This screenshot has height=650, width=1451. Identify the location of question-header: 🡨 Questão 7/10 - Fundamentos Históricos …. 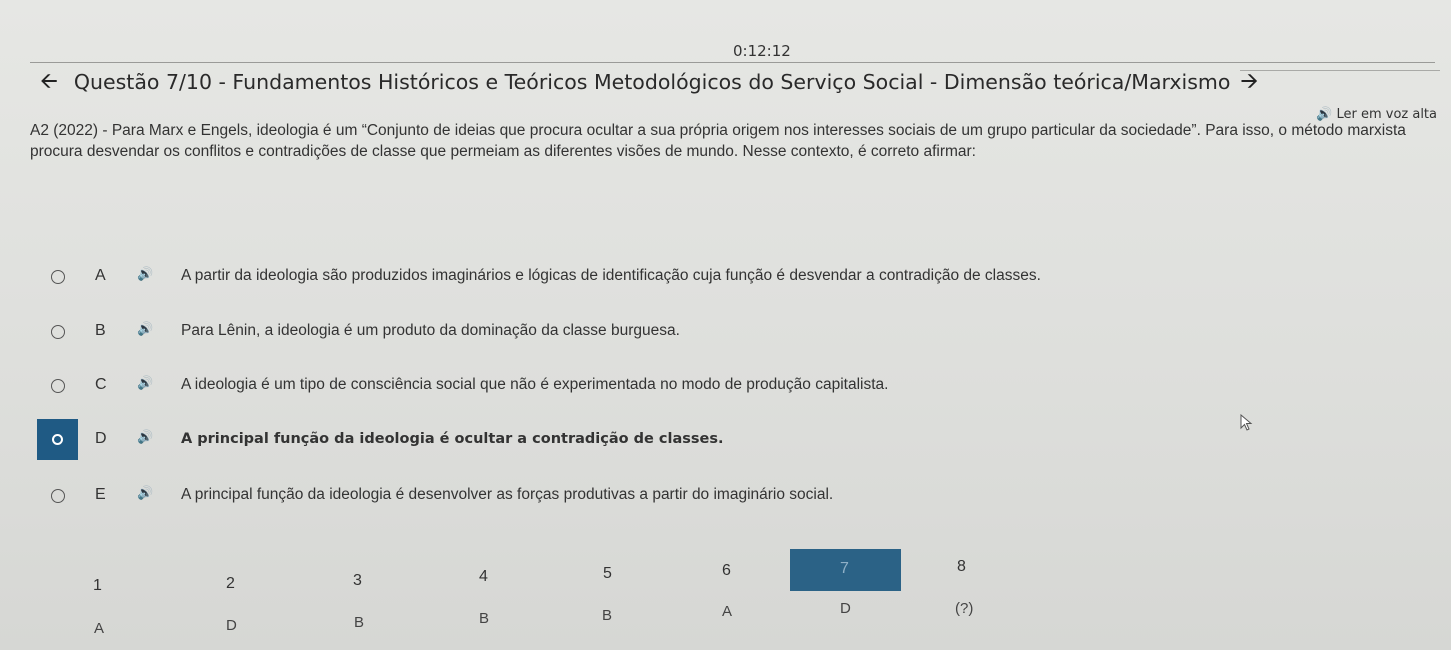
(649, 82).